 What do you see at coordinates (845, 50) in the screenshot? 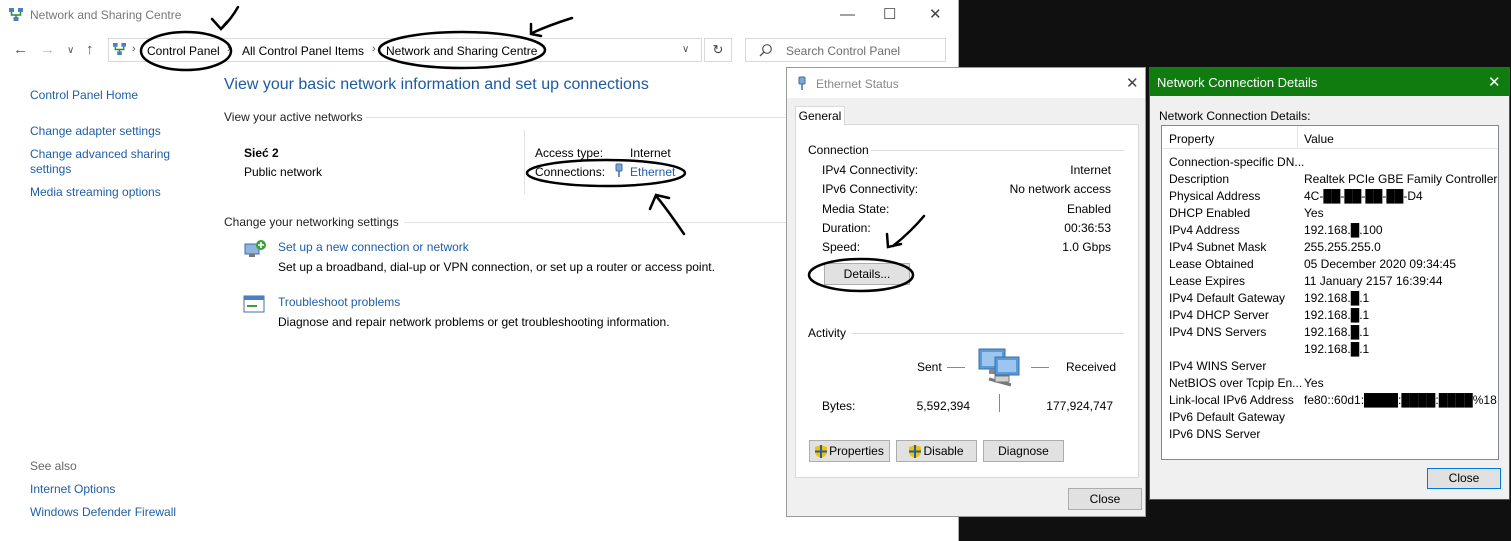
I see `search-input: Search Control Panel` at bounding box center [845, 50].